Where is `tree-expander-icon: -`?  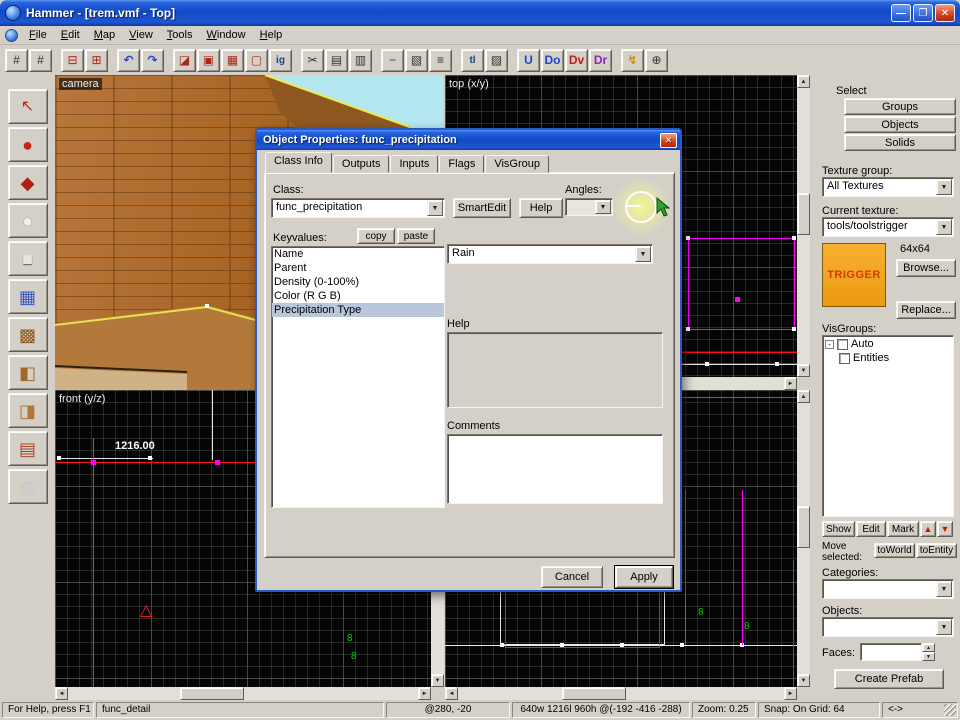
tree-expander-icon: - is located at coordinates (829, 344).